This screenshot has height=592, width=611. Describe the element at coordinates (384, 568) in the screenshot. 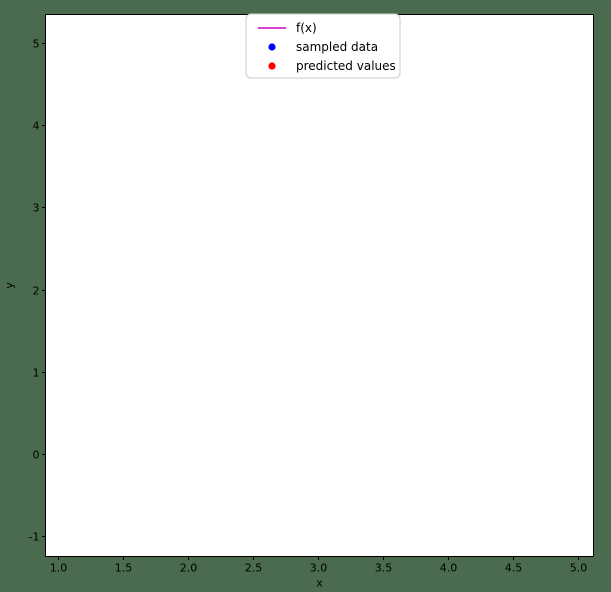

I see `x-tick-label: 3.5` at that location.